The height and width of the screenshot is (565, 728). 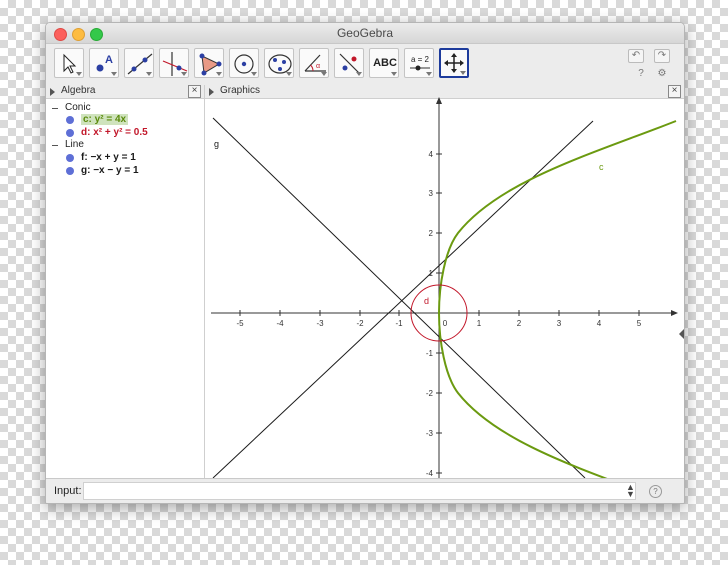 I want to click on close-algebra-button: ×, so click(x=194, y=91).